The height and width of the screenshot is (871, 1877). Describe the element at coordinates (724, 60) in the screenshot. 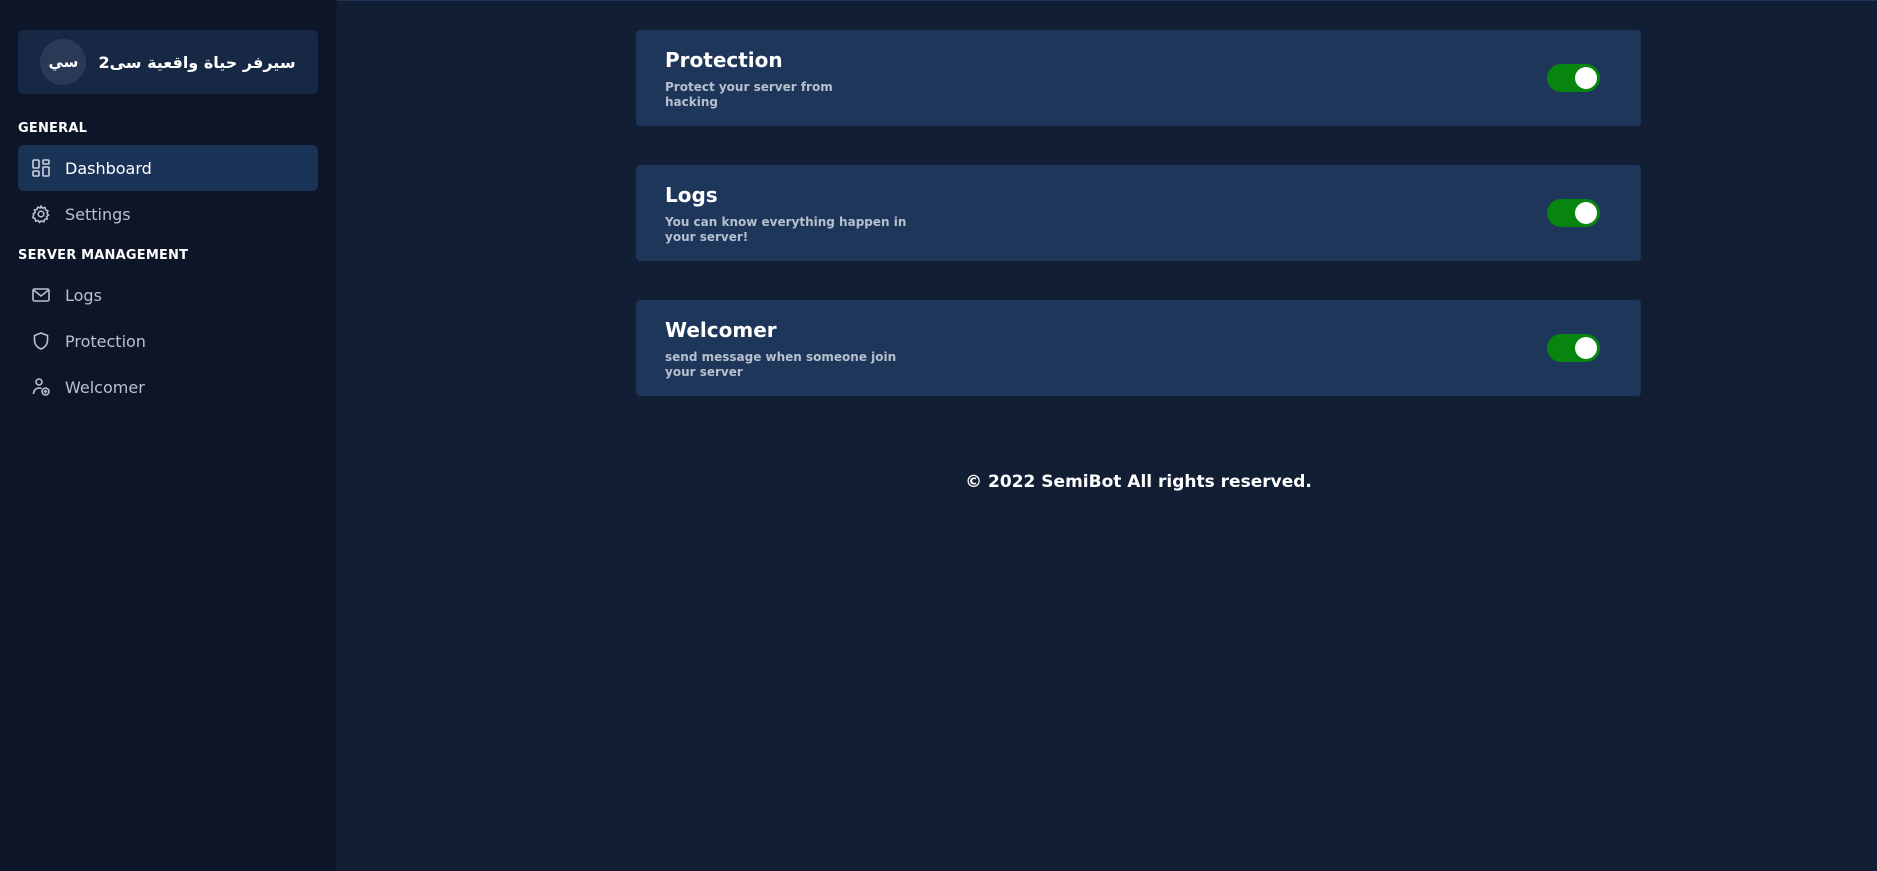

I see `module-title: Protection` at that location.